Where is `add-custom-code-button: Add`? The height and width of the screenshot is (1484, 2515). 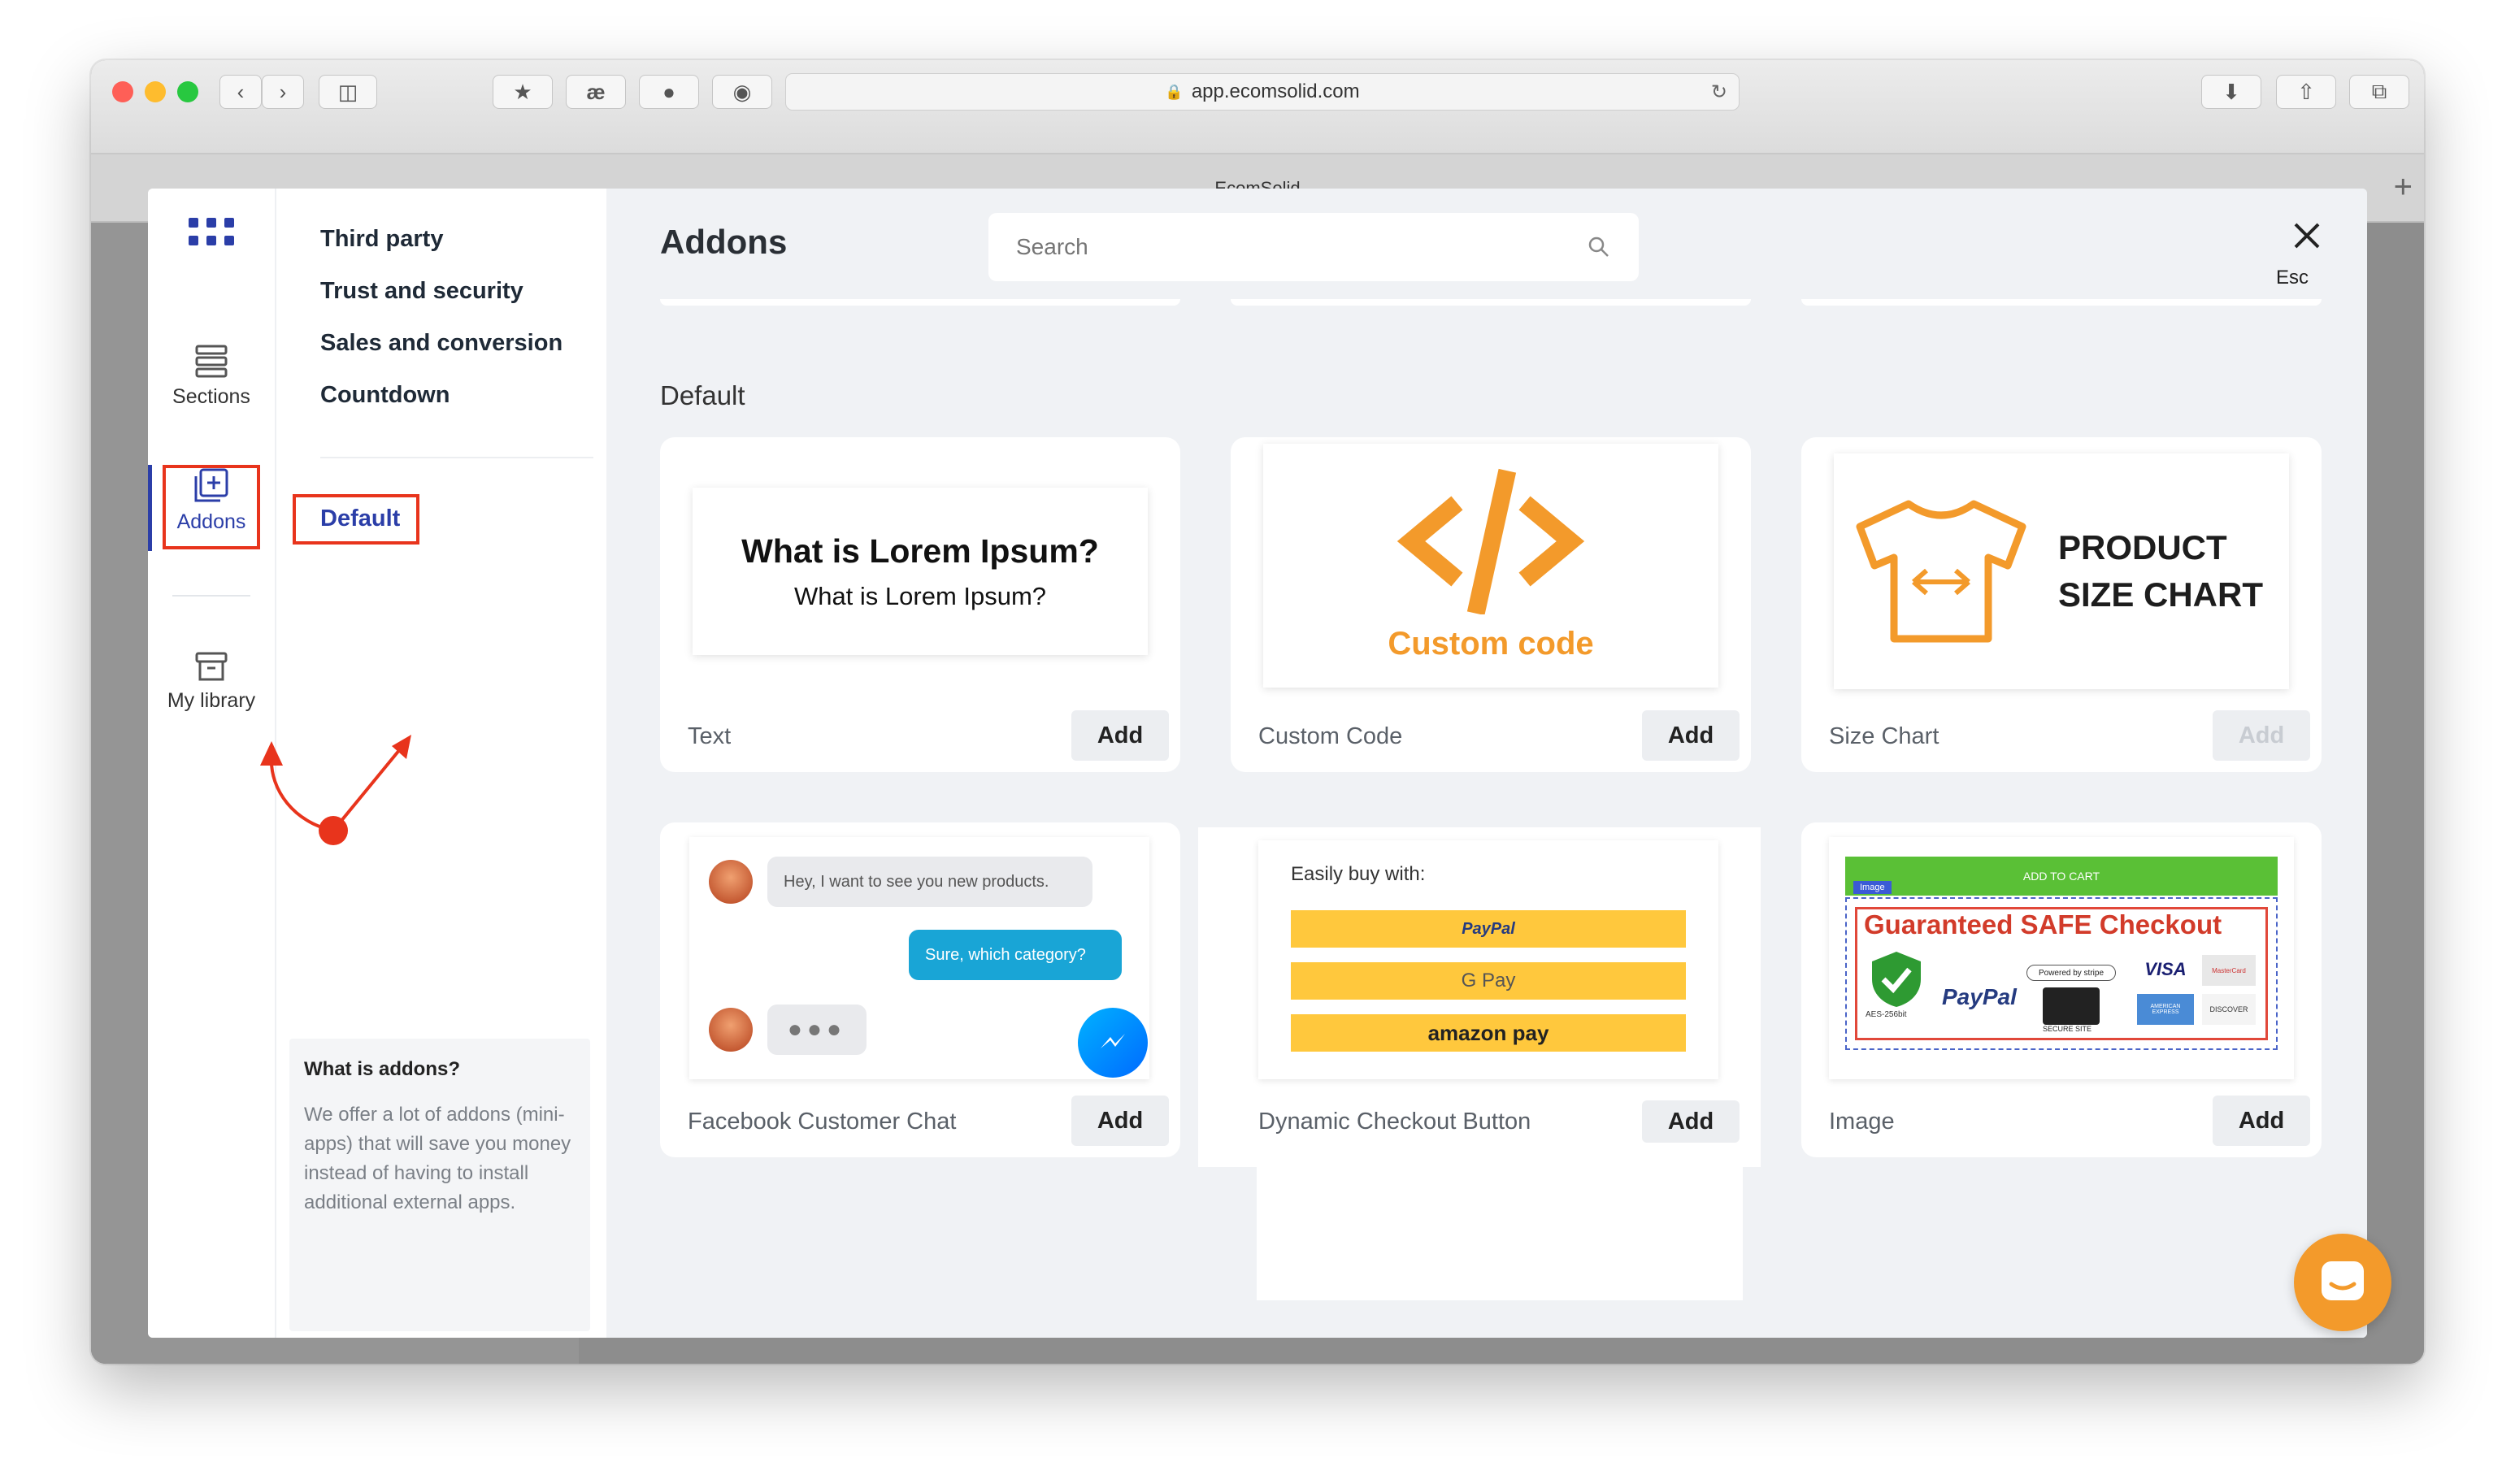 add-custom-code-button: Add is located at coordinates (1691, 735).